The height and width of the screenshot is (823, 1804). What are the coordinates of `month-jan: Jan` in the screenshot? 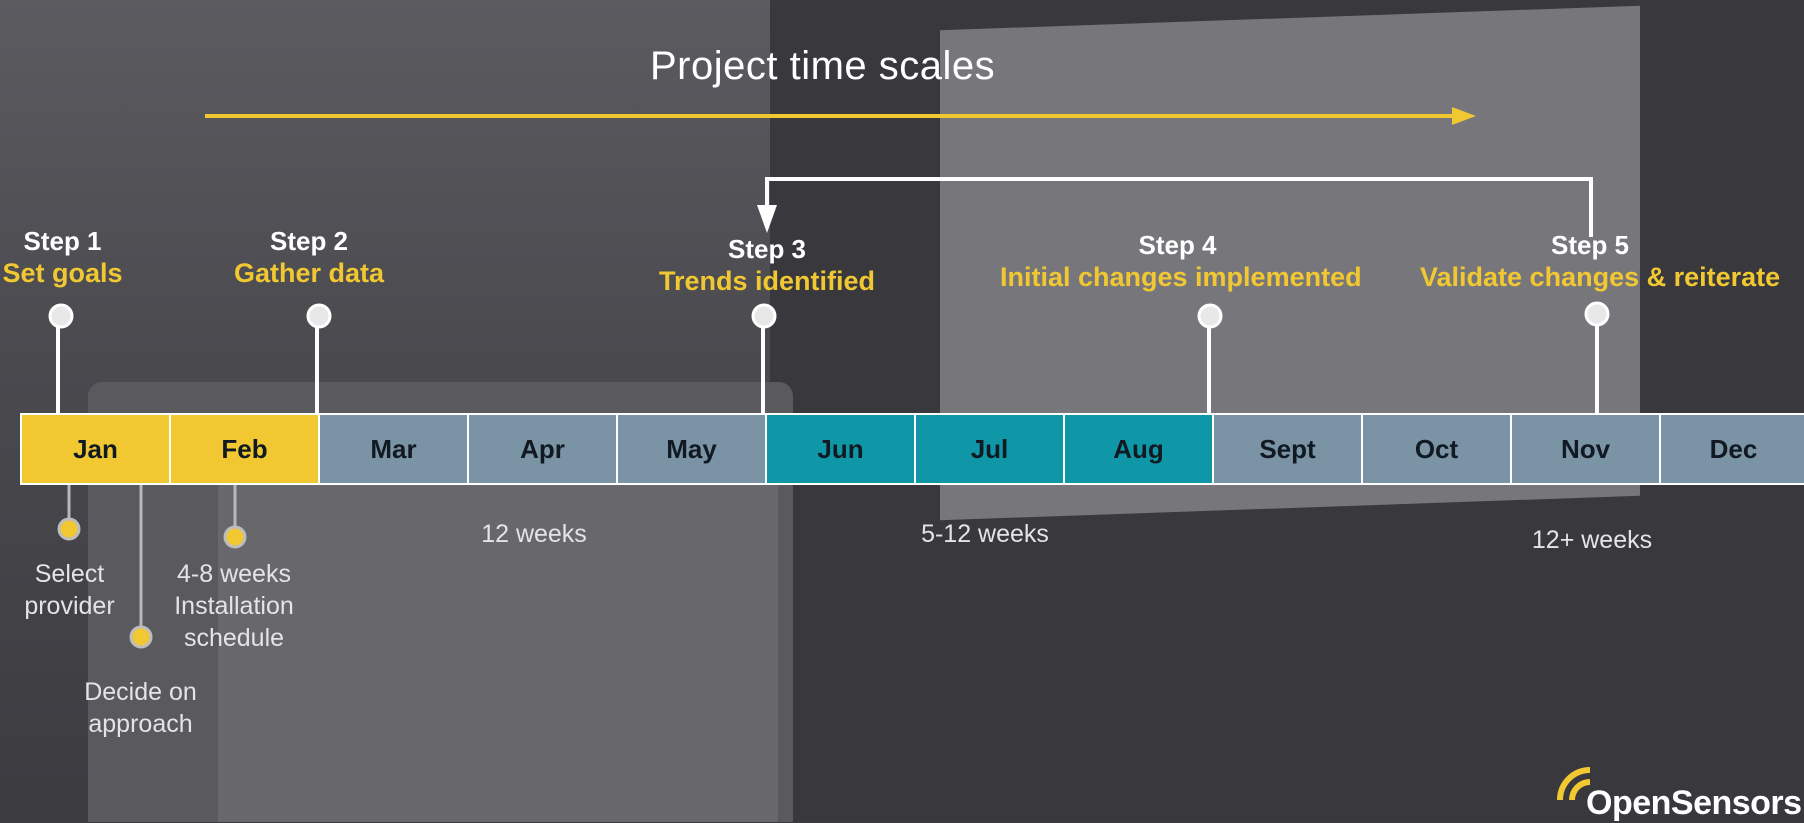 It's located at (94, 449).